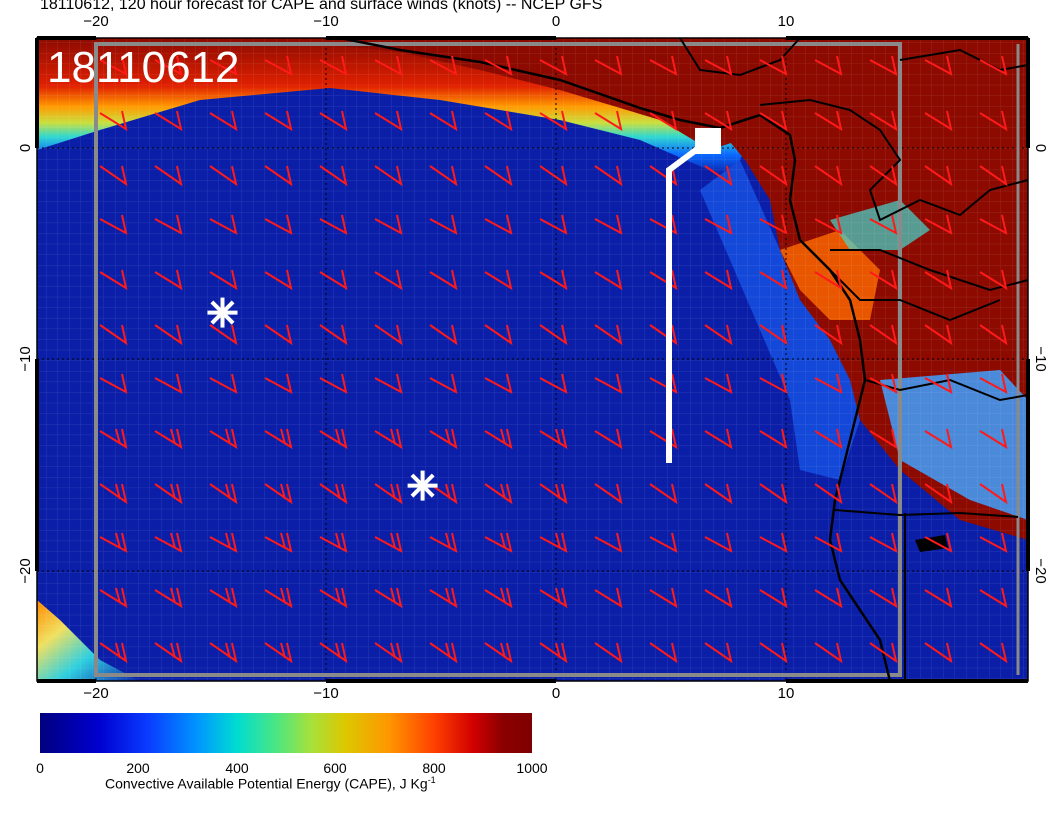 The height and width of the screenshot is (816, 1056). I want to click on lat-tick-right: −10, so click(1040, 358).